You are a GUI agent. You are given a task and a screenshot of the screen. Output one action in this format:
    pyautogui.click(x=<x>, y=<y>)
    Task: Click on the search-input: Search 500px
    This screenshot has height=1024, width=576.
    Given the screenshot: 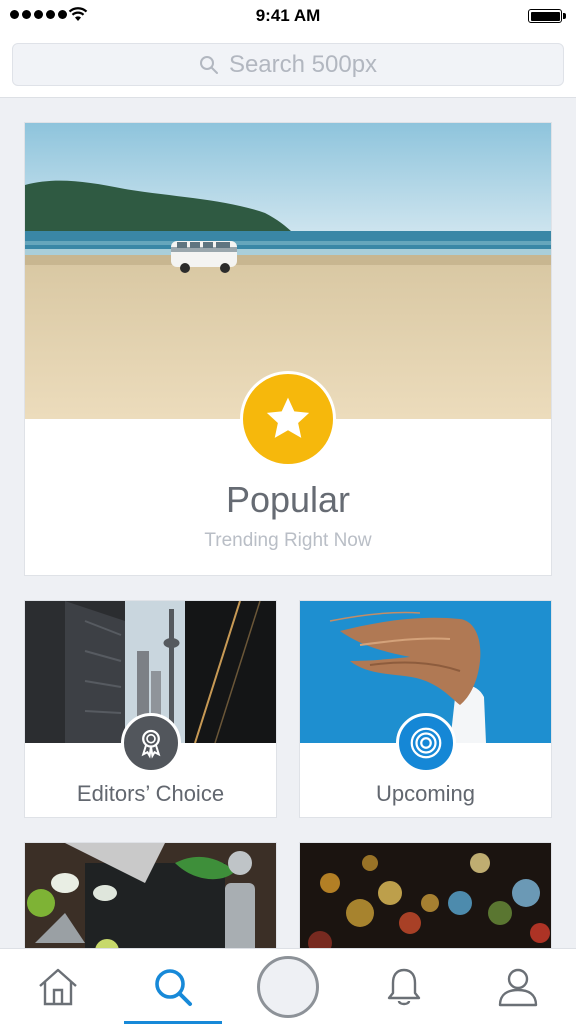 What is the action you would take?
    pyautogui.click(x=288, y=64)
    